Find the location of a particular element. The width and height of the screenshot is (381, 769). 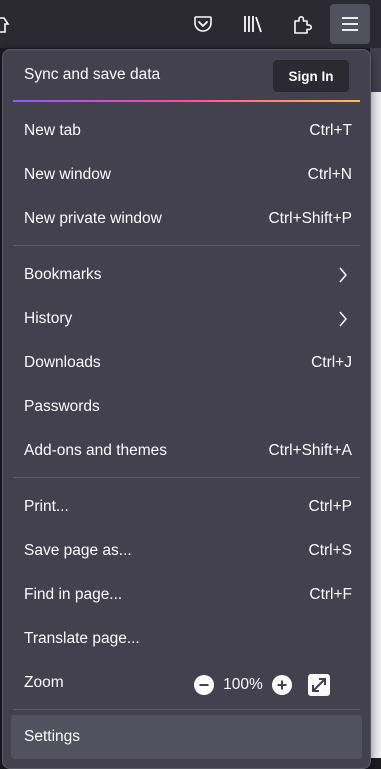

library-icon is located at coordinates (253, 24).